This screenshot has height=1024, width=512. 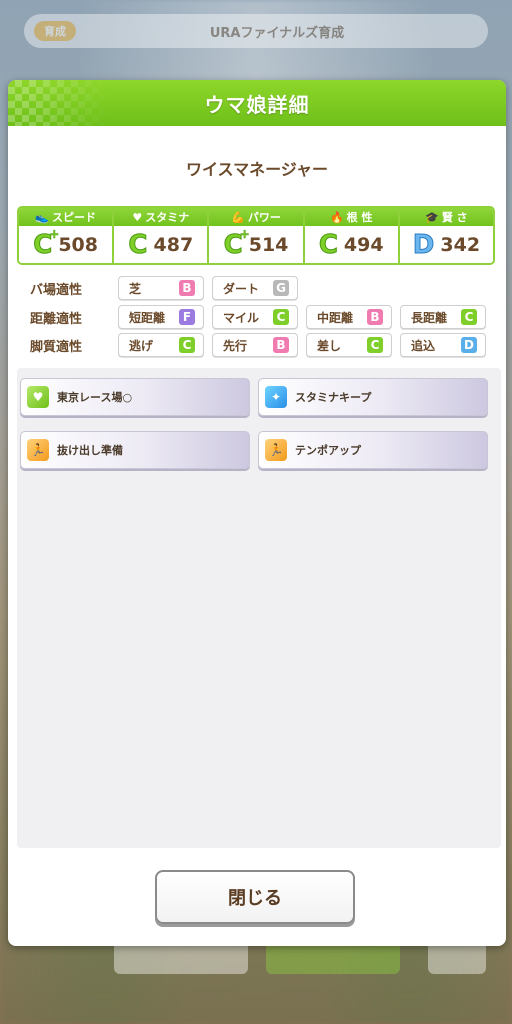 I want to click on sparkle-skill-icon: ✦, so click(x=276, y=397).